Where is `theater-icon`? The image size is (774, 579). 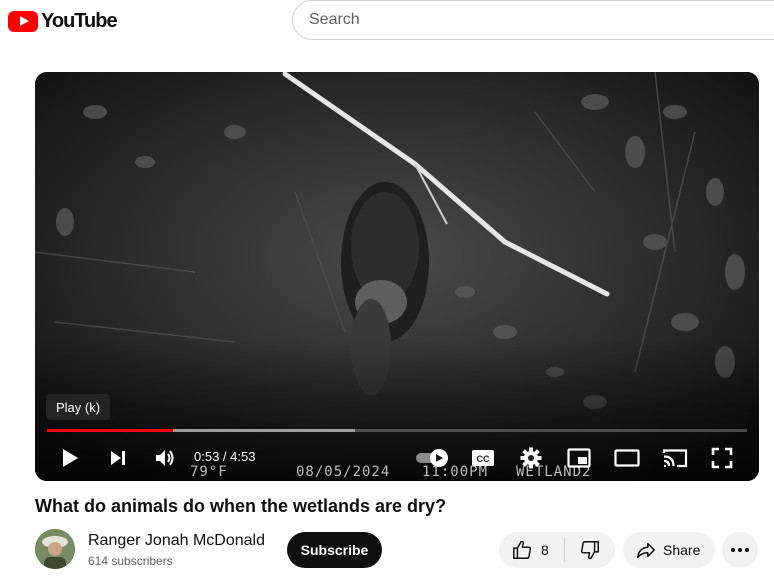 theater-icon is located at coordinates (627, 458).